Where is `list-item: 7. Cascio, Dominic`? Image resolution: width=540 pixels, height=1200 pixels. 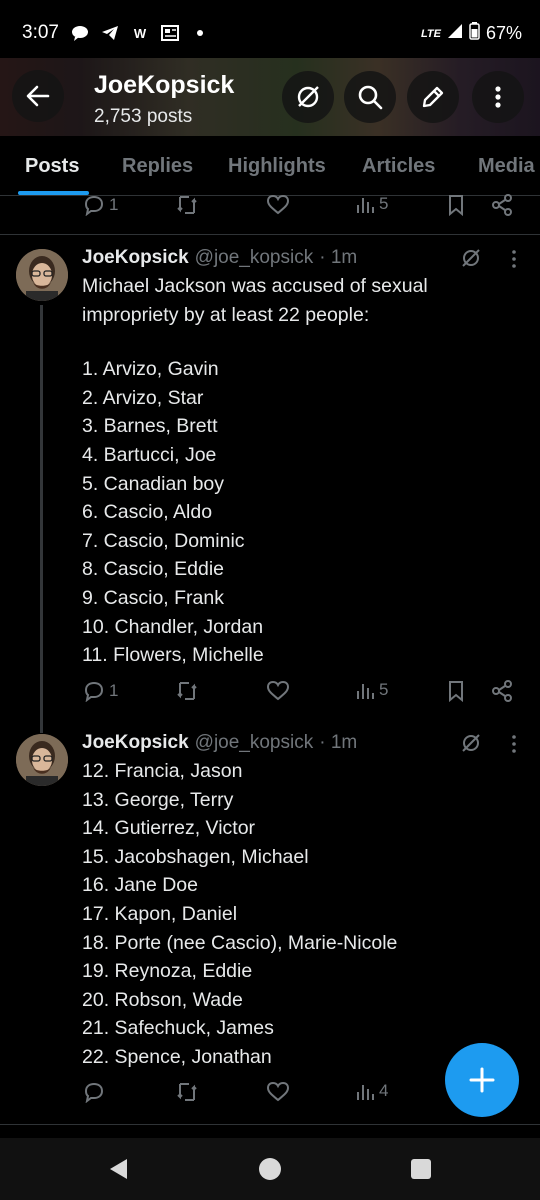 list-item: 7. Cascio, Dominic is located at coordinates (163, 540).